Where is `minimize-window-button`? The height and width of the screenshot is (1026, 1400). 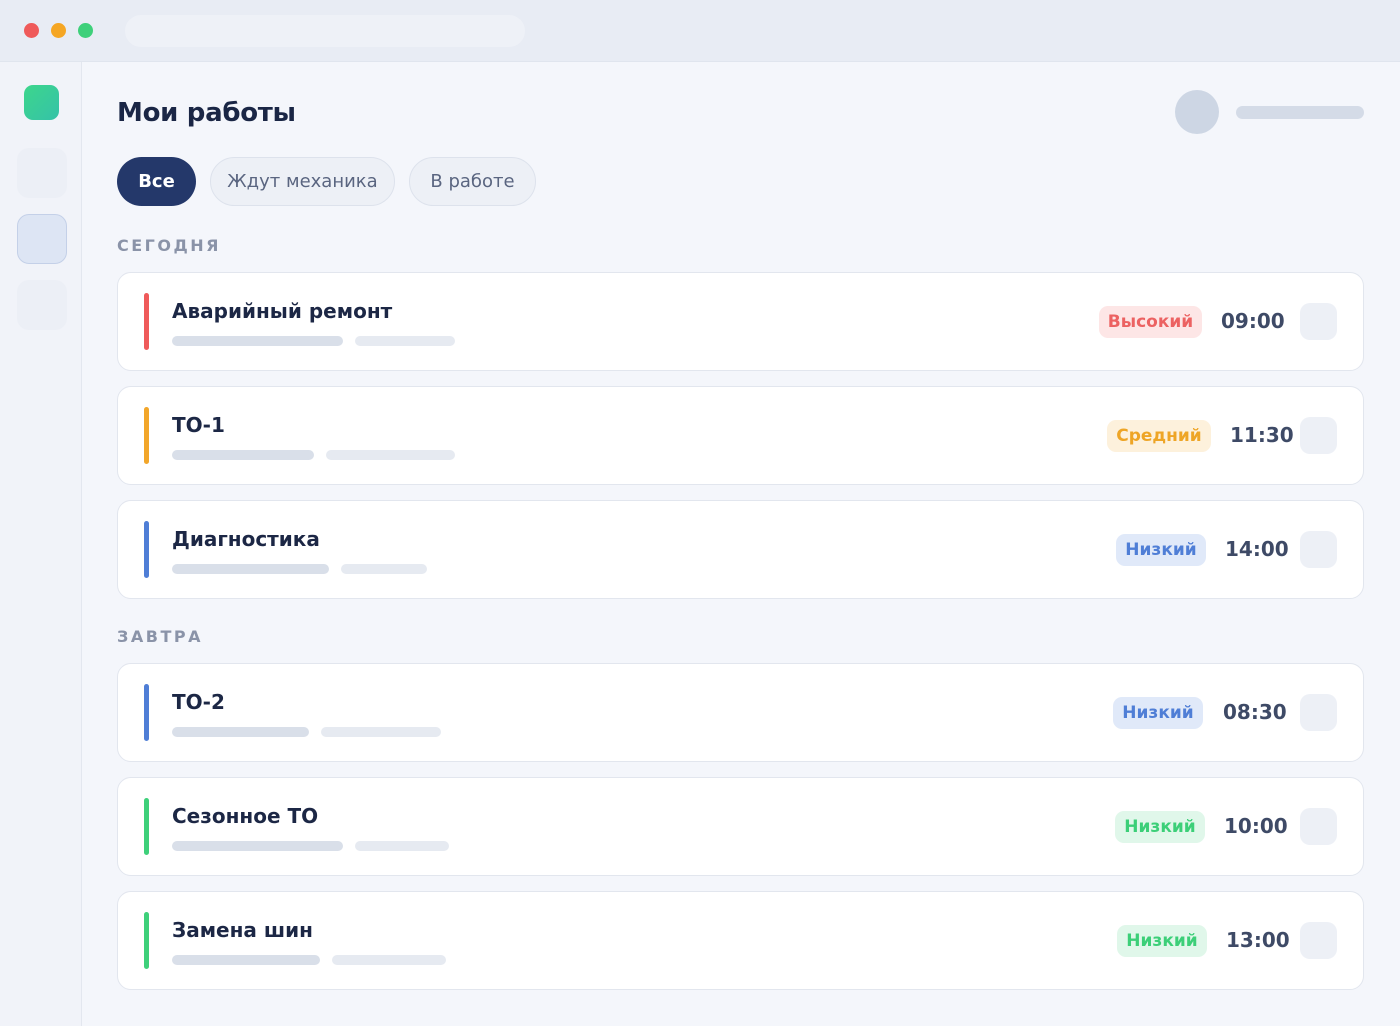
minimize-window-button is located at coordinates (58, 30).